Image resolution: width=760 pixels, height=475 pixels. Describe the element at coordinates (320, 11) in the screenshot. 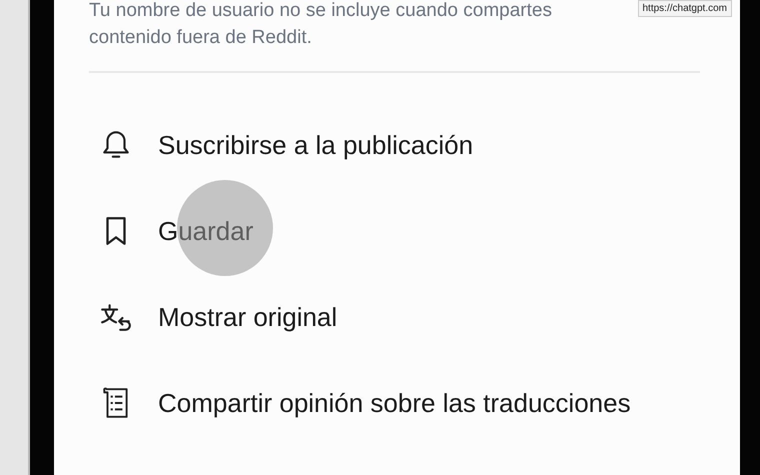

I see `notice-text: Tu nombre de usuario no se incluye cuando compartes` at that location.